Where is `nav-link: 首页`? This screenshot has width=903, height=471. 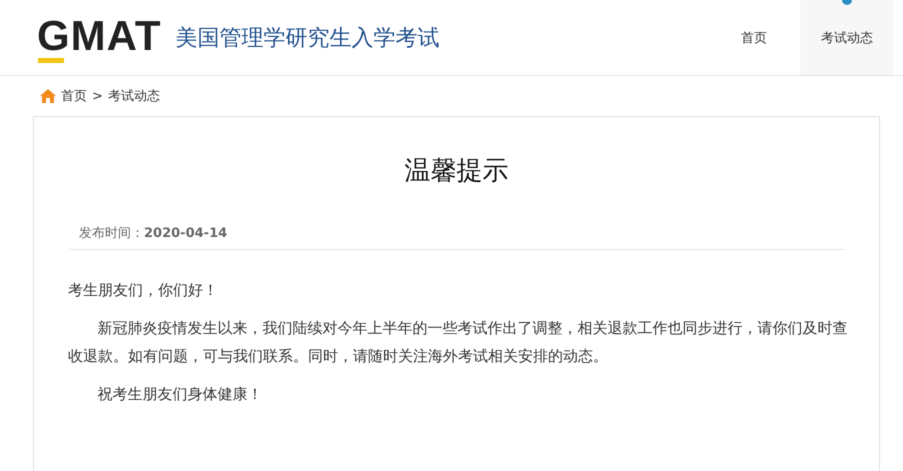
nav-link: 首页 is located at coordinates (754, 37).